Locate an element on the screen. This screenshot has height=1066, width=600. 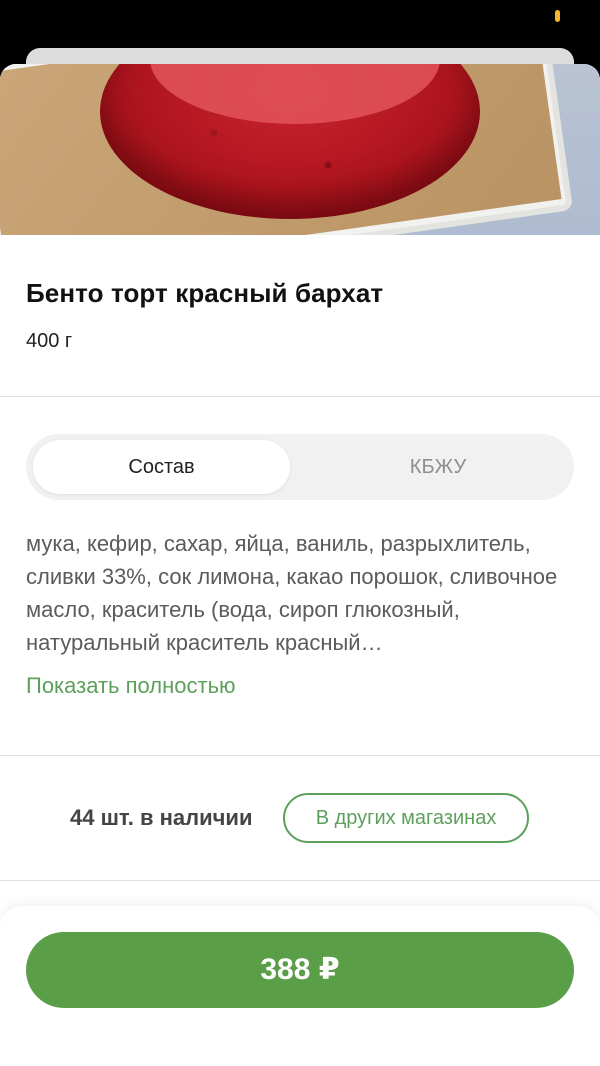
product-weight: 400 г is located at coordinates (49, 341).